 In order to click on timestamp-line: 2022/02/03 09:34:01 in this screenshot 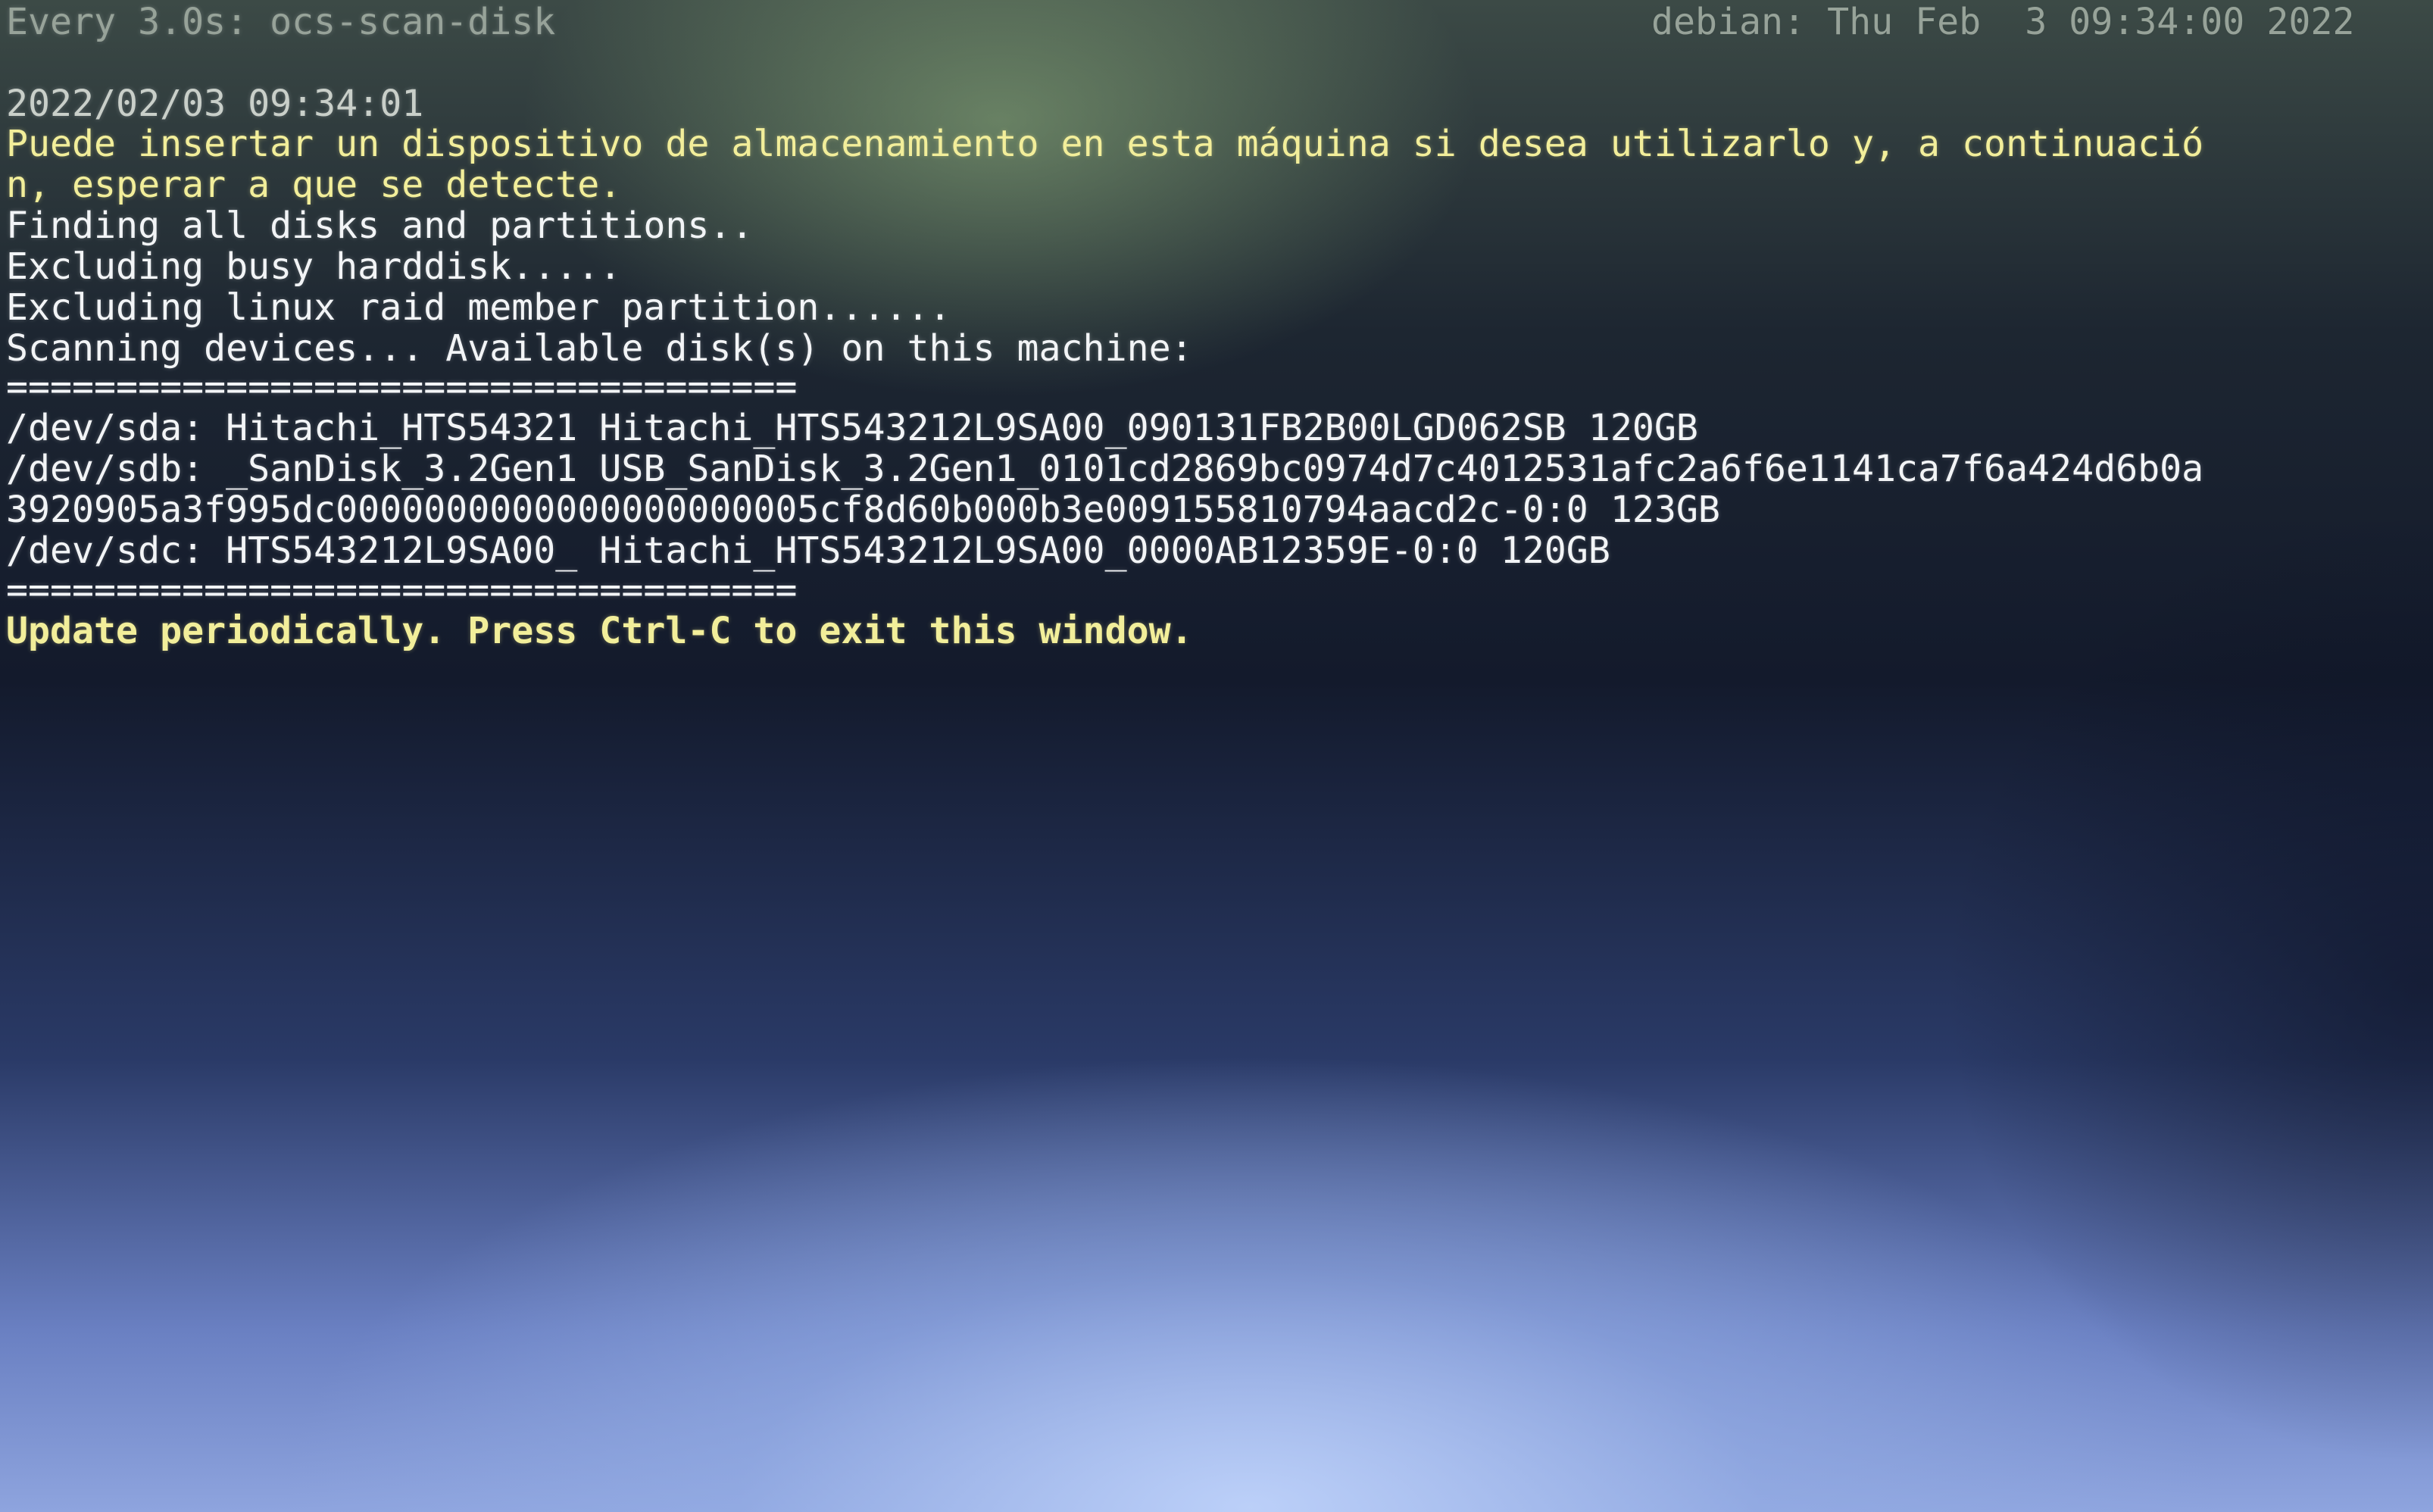, I will do `click(215, 104)`.